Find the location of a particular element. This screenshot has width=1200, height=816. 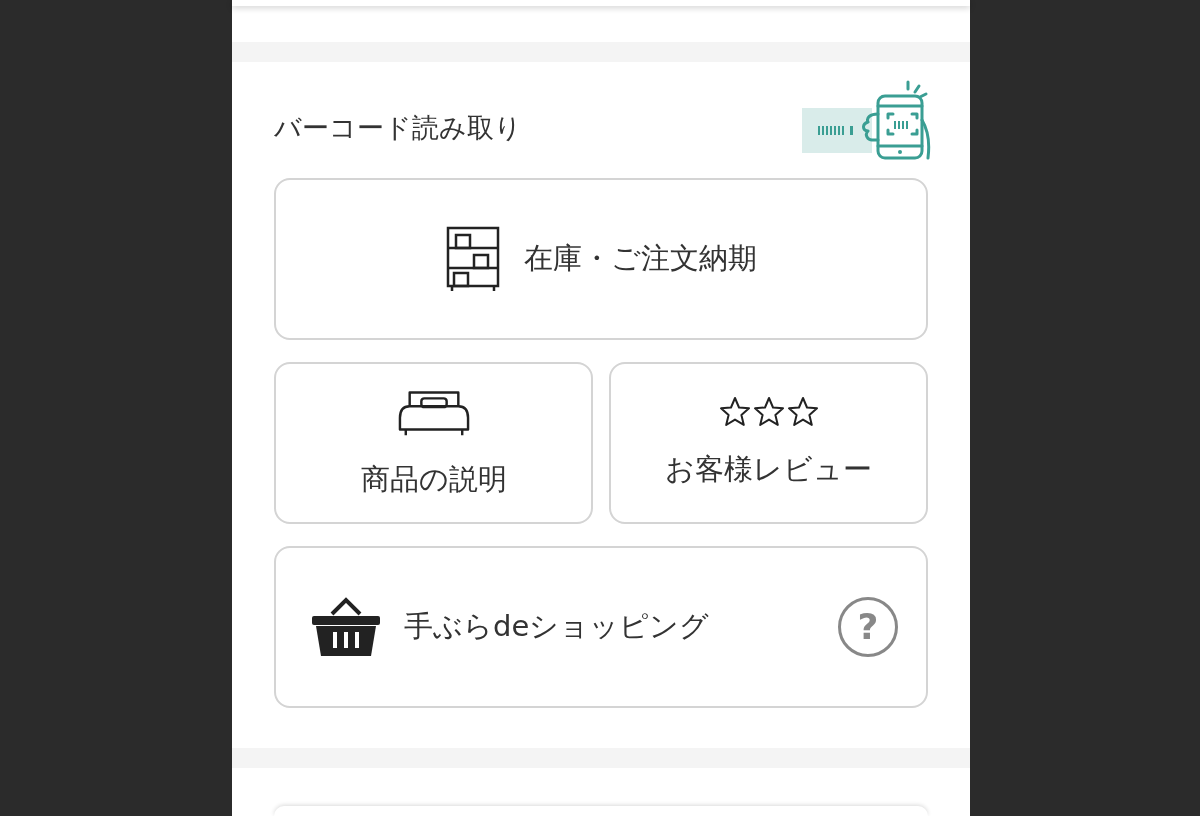

product-info-button: 商品の説明 is located at coordinates (433, 442).